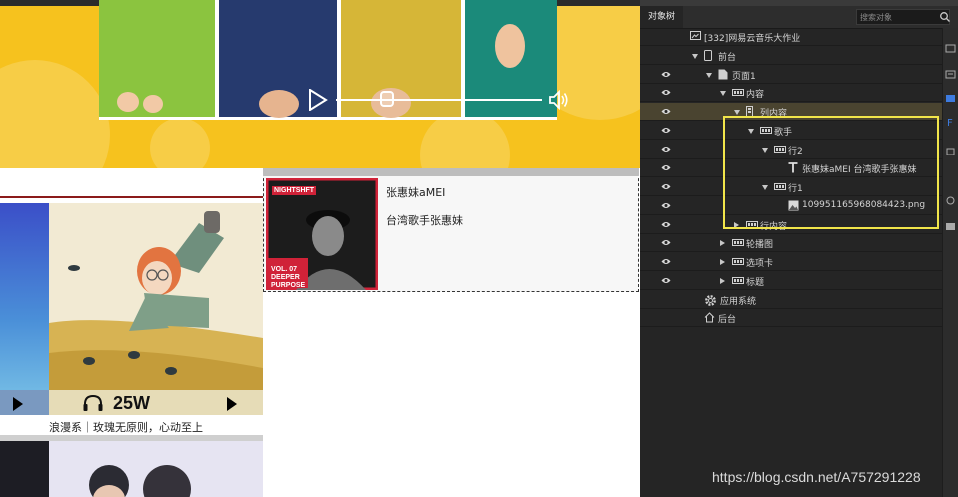 This screenshot has height=497, width=958. I want to click on volume-icon, so click(559, 100).